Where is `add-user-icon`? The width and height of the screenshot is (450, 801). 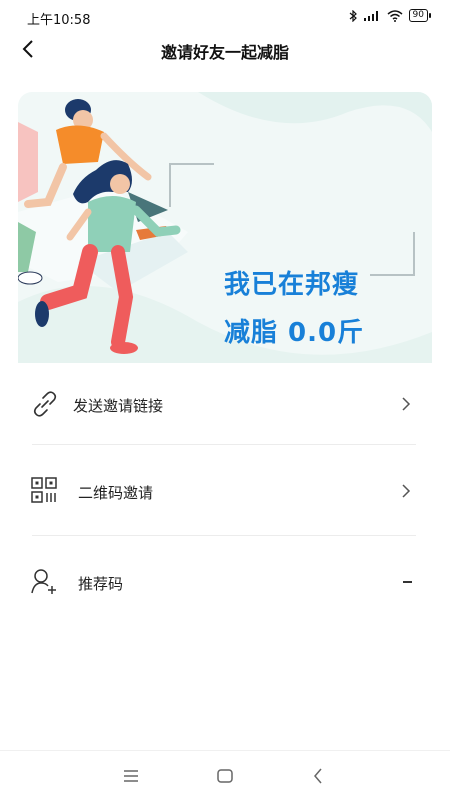 add-user-icon is located at coordinates (43, 581).